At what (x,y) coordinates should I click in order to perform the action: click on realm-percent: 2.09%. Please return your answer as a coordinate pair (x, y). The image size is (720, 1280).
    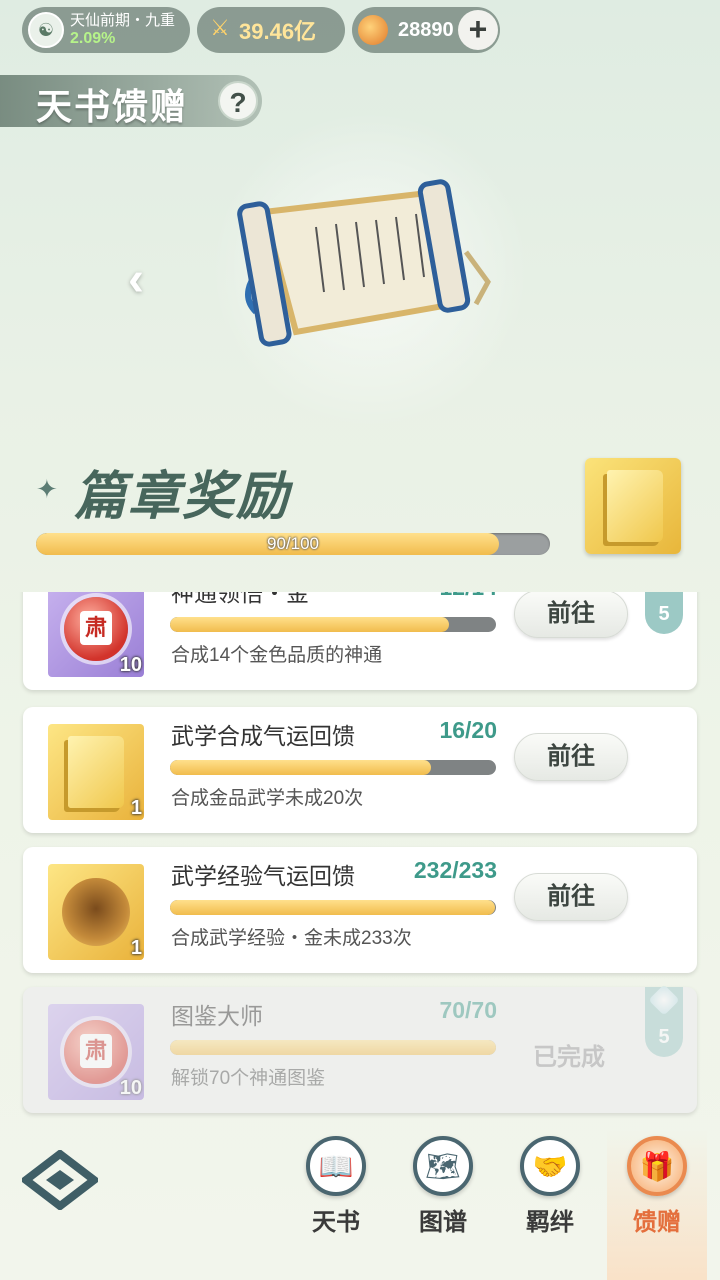
    Looking at the image, I should click on (93, 38).